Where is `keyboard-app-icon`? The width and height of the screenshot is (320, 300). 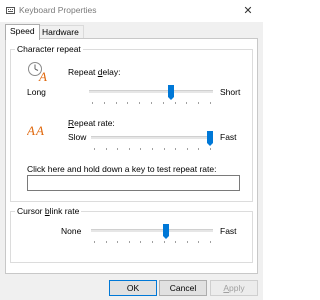
keyboard-app-icon is located at coordinates (10, 10).